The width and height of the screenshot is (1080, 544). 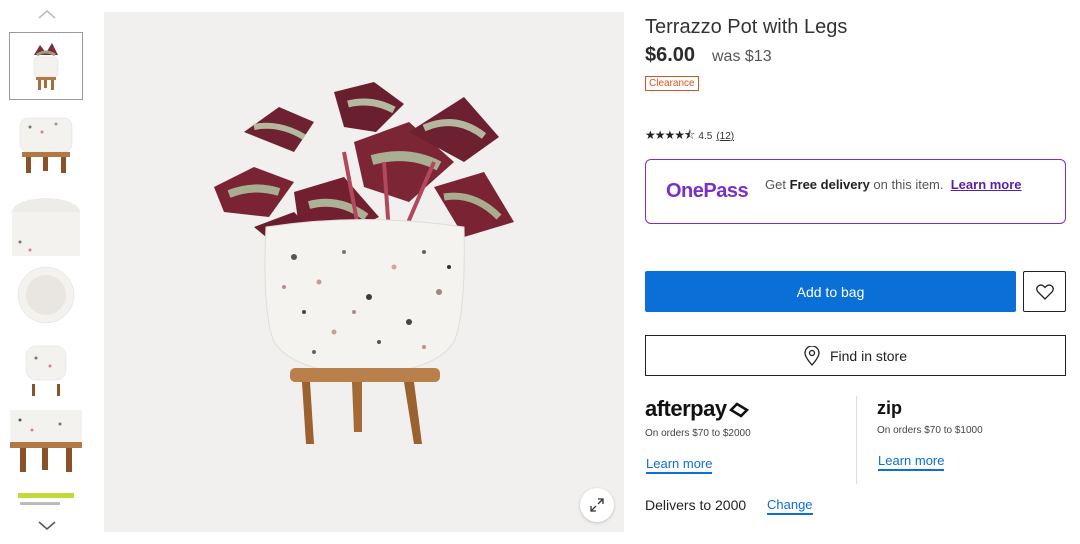 I want to click on zip-learn-more-link: Learn more, so click(x=911, y=462).